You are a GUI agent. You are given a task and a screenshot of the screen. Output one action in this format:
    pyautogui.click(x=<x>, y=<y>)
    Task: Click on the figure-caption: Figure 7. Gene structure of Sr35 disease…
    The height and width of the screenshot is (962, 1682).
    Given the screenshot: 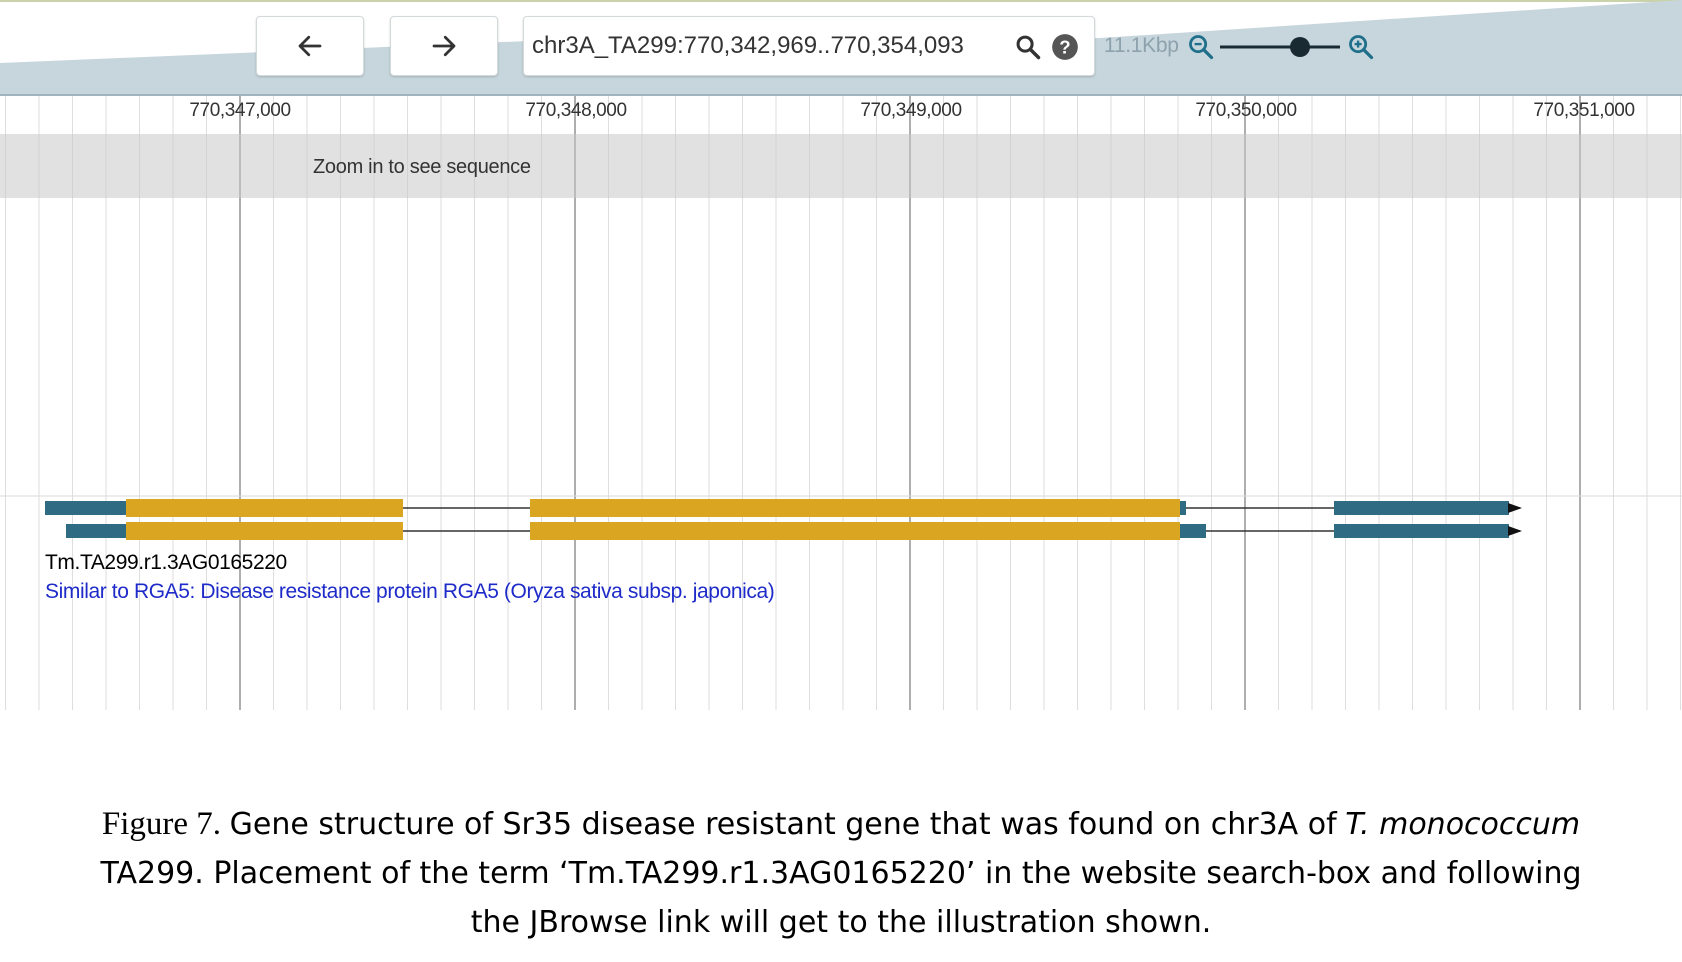 What is the action you would take?
    pyautogui.click(x=841, y=873)
    